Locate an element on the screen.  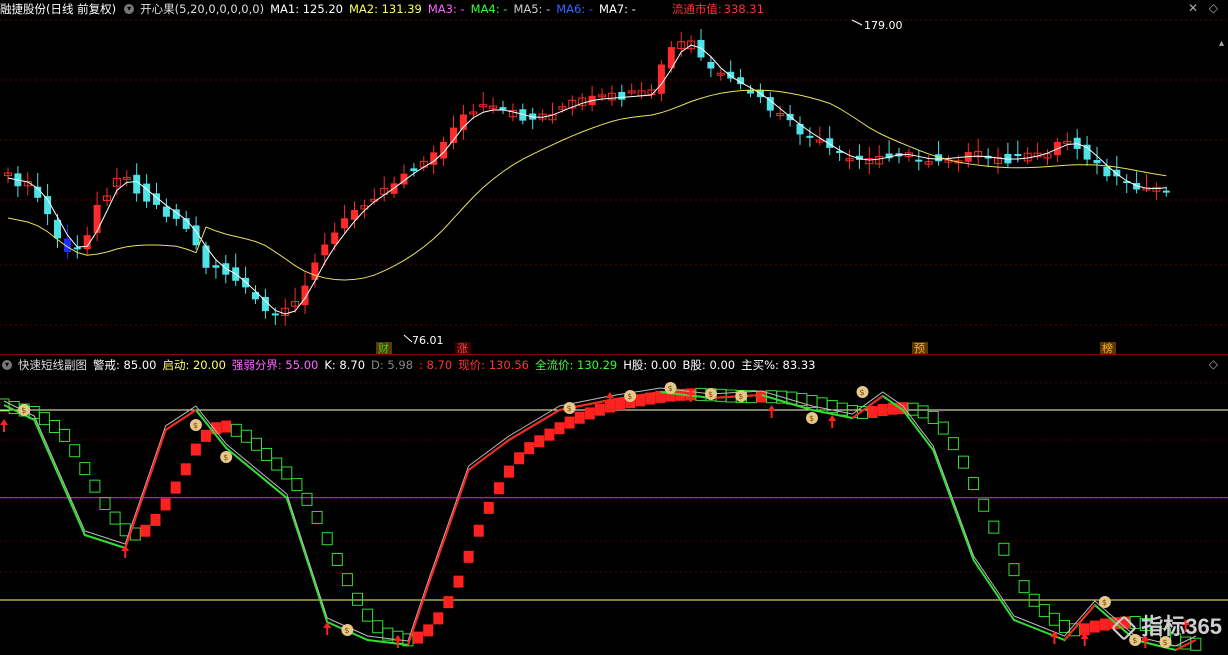
watermark: 指标365 is located at coordinates (1166, 625).